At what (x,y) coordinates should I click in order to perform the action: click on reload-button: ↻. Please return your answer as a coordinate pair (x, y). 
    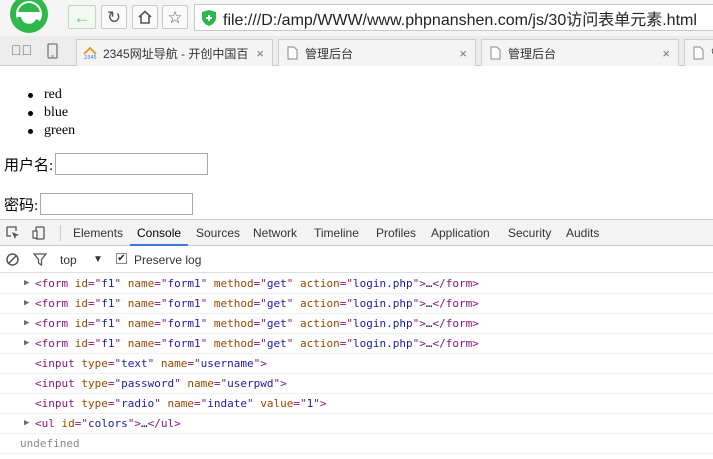
    Looking at the image, I should click on (114, 17).